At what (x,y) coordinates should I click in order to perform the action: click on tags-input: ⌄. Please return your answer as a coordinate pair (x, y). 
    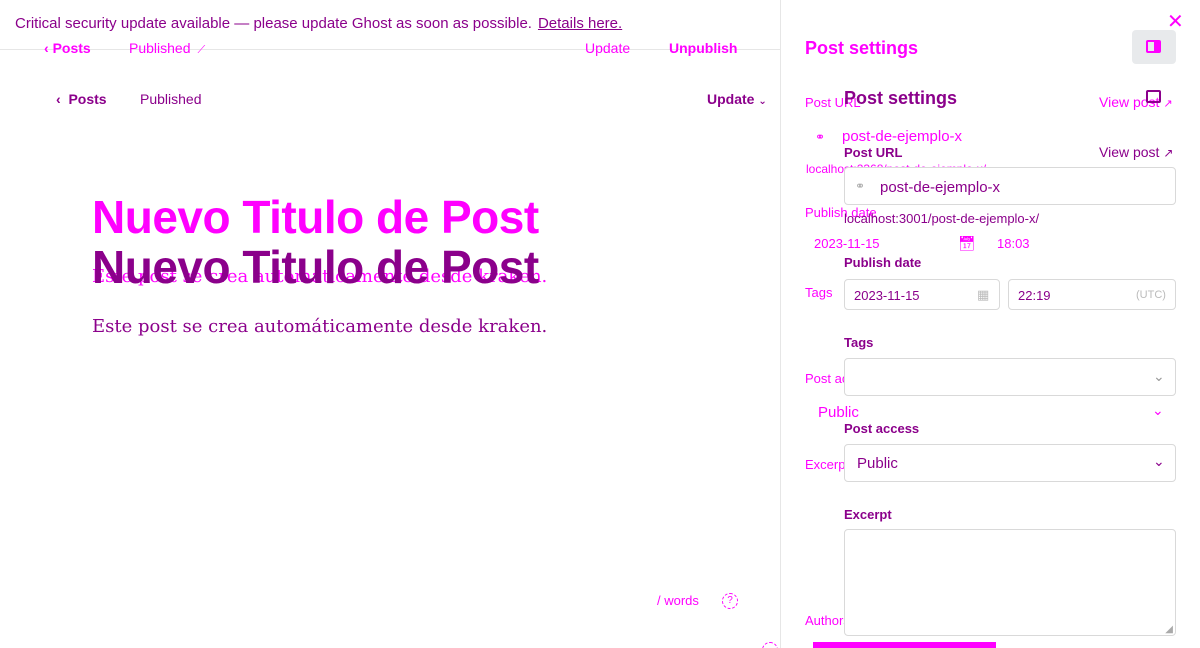
    Looking at the image, I should click on (1010, 377).